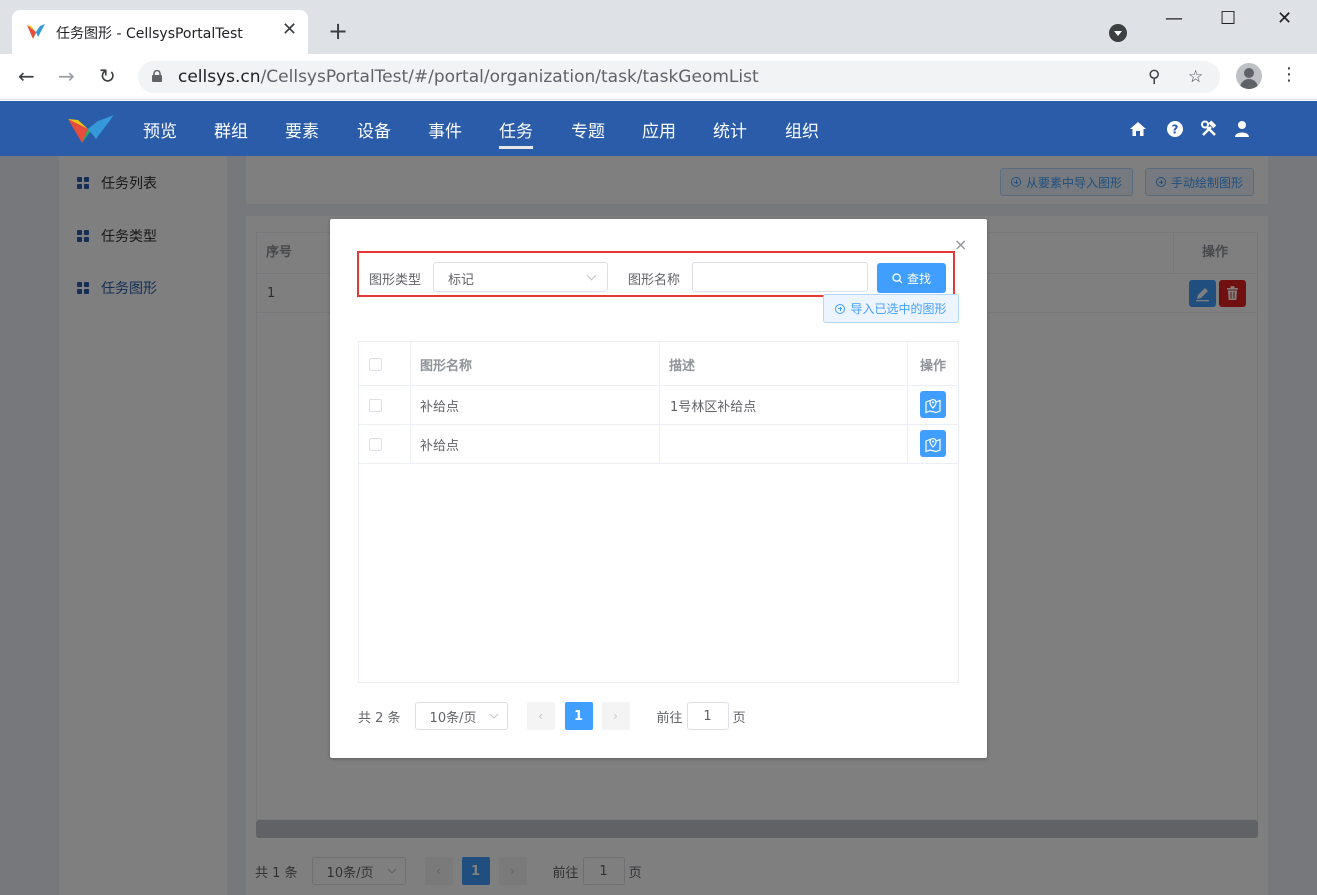  I want to click on nav-statistics: 统计, so click(730, 129).